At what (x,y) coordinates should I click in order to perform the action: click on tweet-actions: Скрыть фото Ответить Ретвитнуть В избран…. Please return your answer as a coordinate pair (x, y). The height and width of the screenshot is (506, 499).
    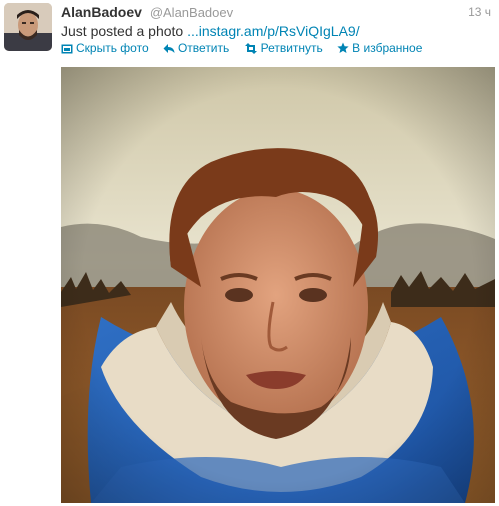
    Looking at the image, I should click on (247, 48).